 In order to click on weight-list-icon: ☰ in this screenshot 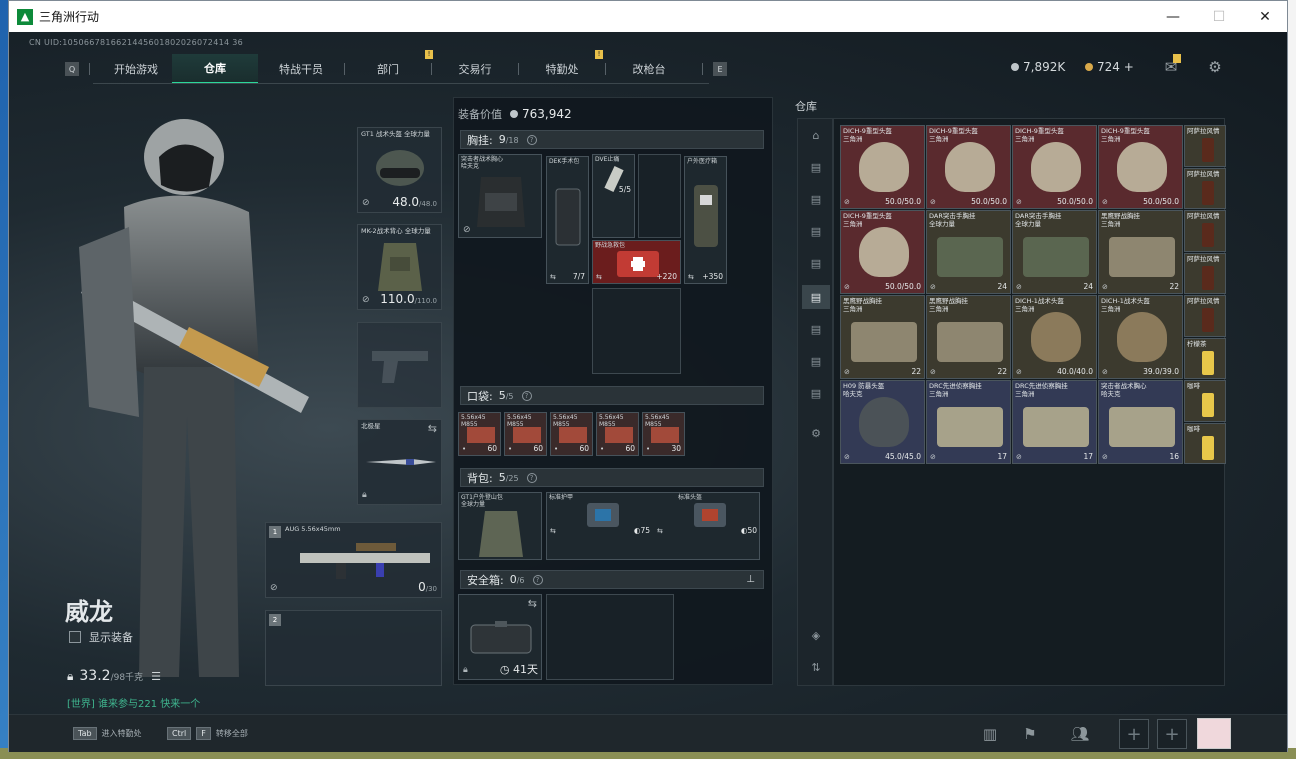, I will do `click(156, 676)`.